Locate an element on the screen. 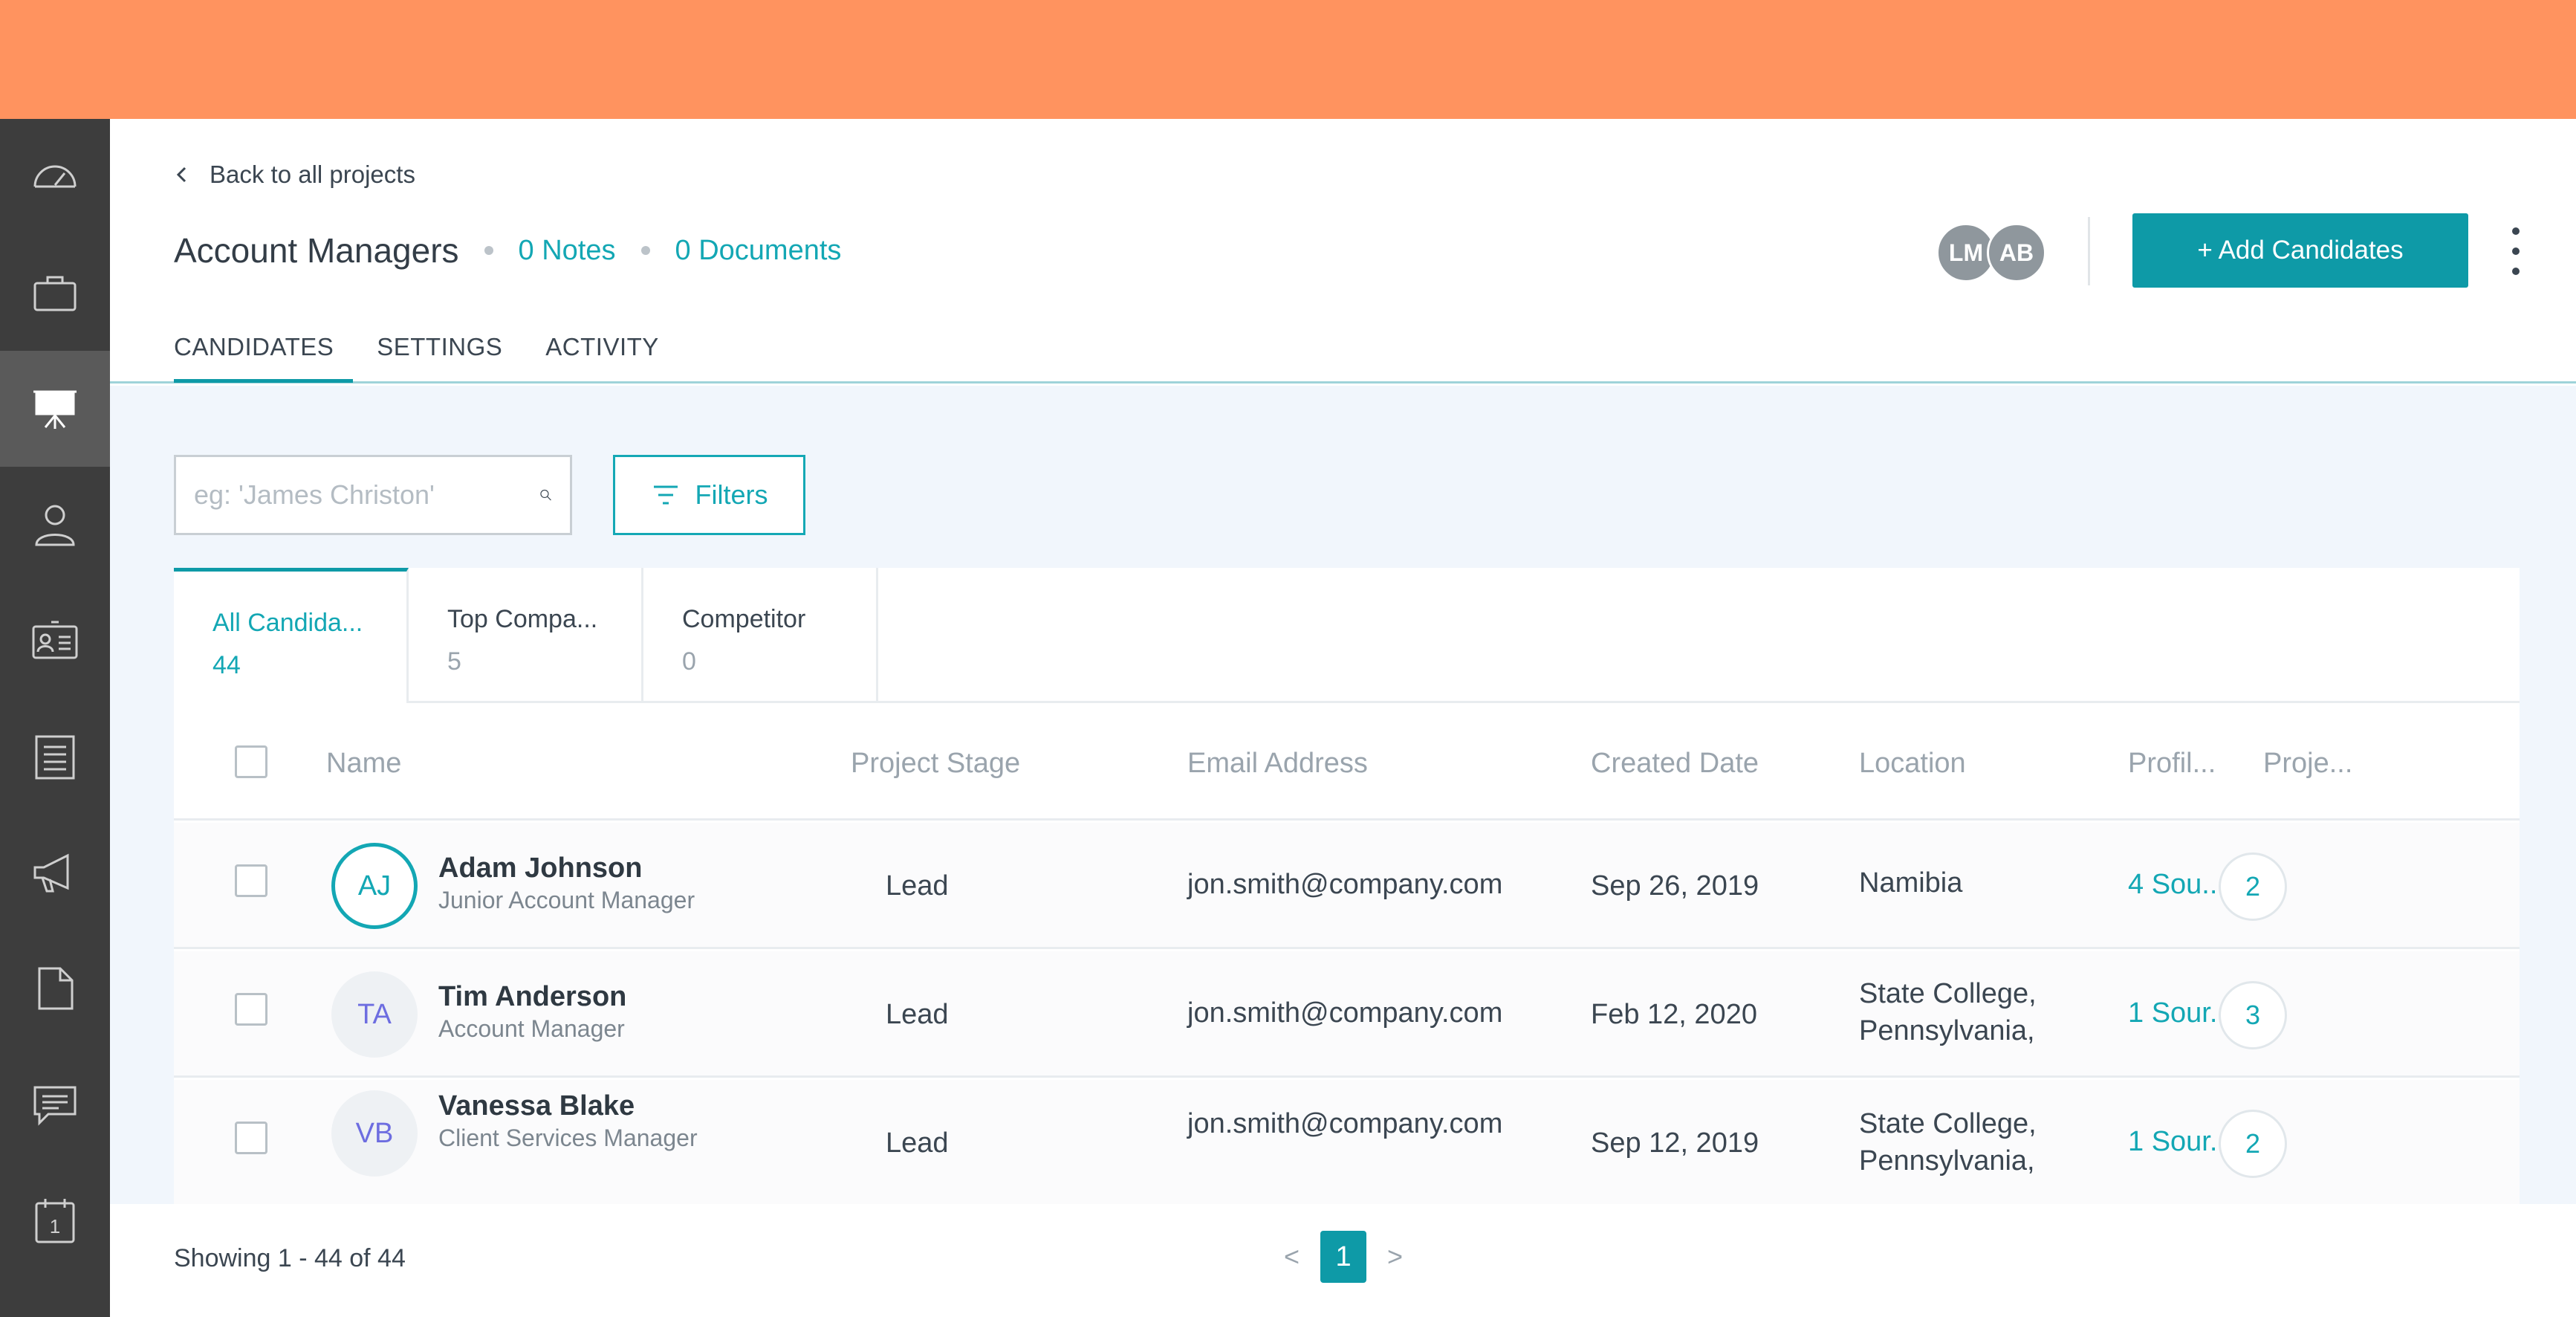  filters-button: Filters is located at coordinates (709, 495).